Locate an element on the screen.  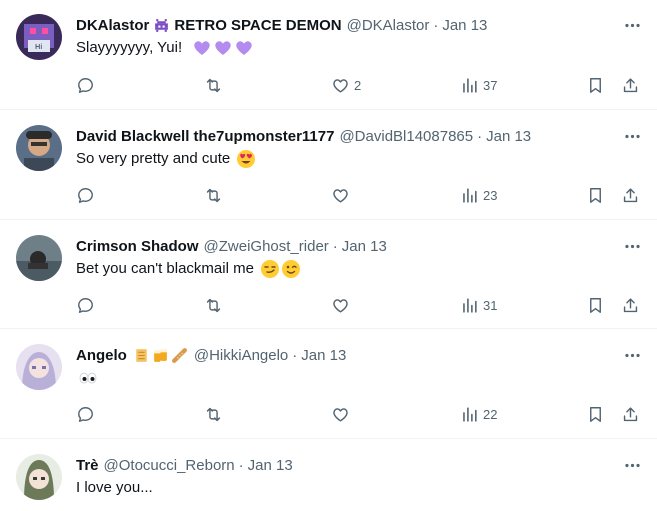
display-name-suffix: RETRO SPACE DEMON is located at coordinates (257, 25).